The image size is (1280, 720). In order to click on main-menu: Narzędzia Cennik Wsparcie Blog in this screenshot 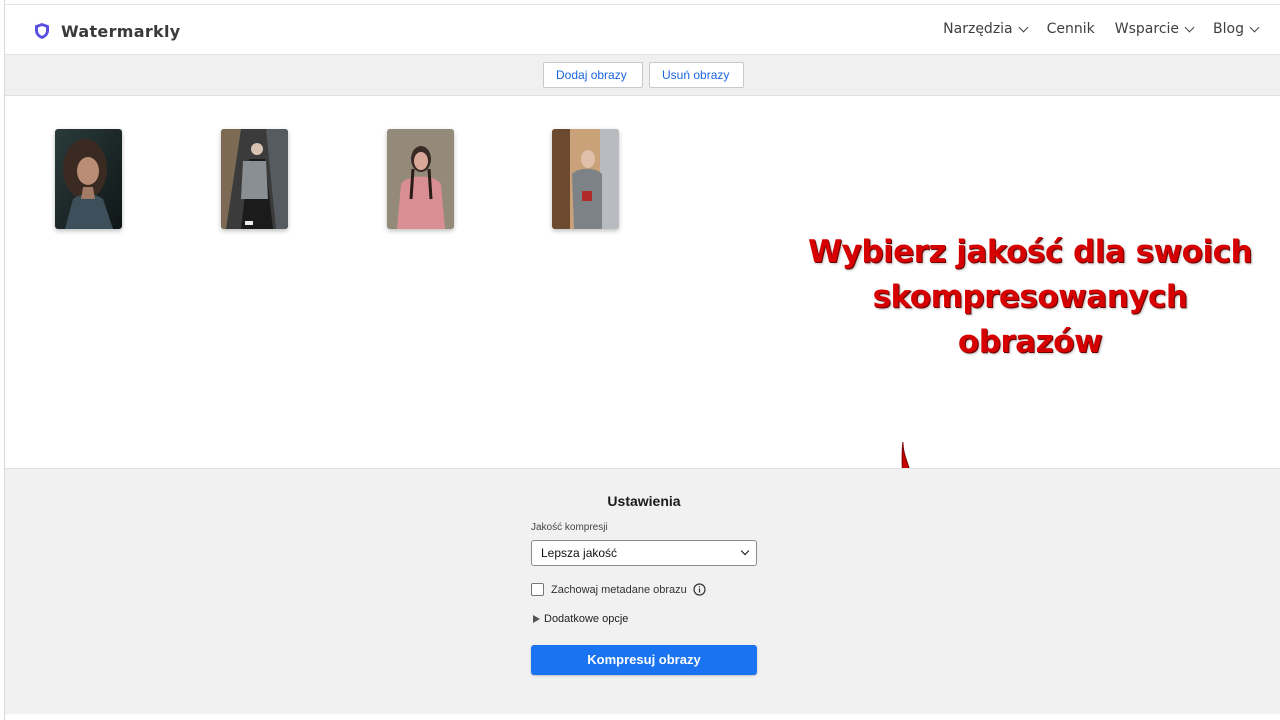, I will do `click(1101, 29)`.